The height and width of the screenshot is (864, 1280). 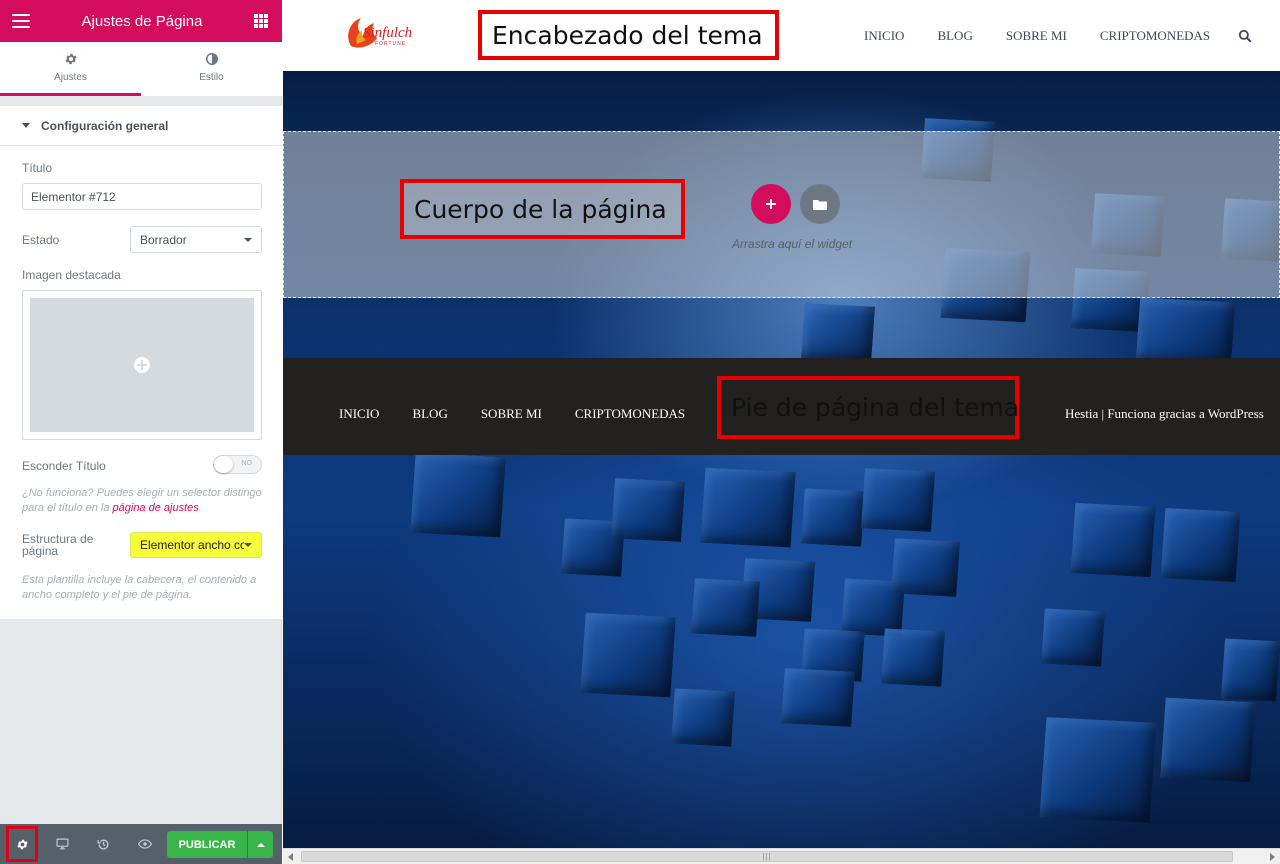 What do you see at coordinates (142, 196) in the screenshot?
I see `title-input` at bounding box center [142, 196].